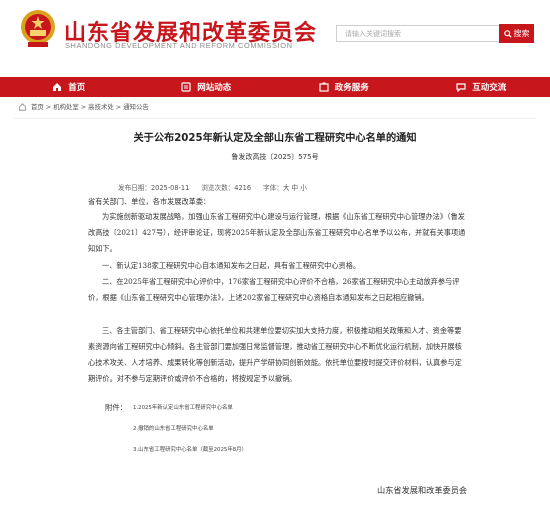 This screenshot has width=550, height=522. I want to click on attachment-link: 1.2025年新认定山东省工程研究中心名单, so click(183, 407).